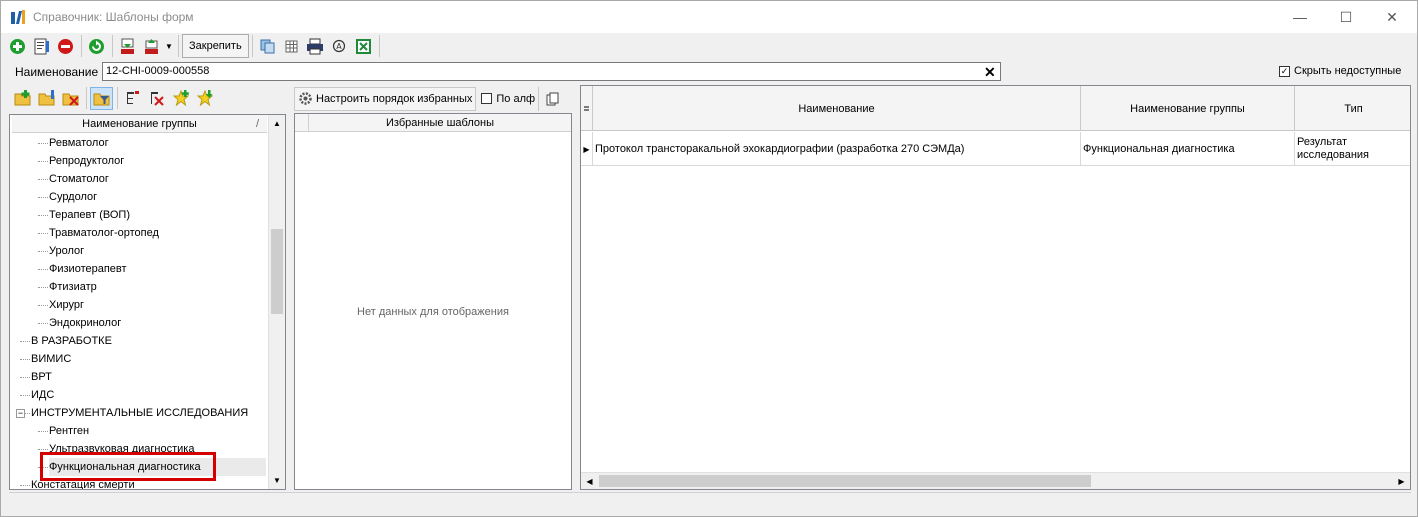 This screenshot has width=1418, height=517. I want to click on refresh-icon, so click(96, 46).